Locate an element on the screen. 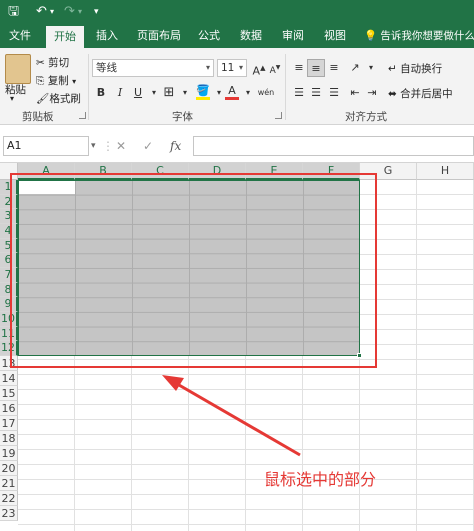  annotation-arrow is located at coordinates (231, 416).